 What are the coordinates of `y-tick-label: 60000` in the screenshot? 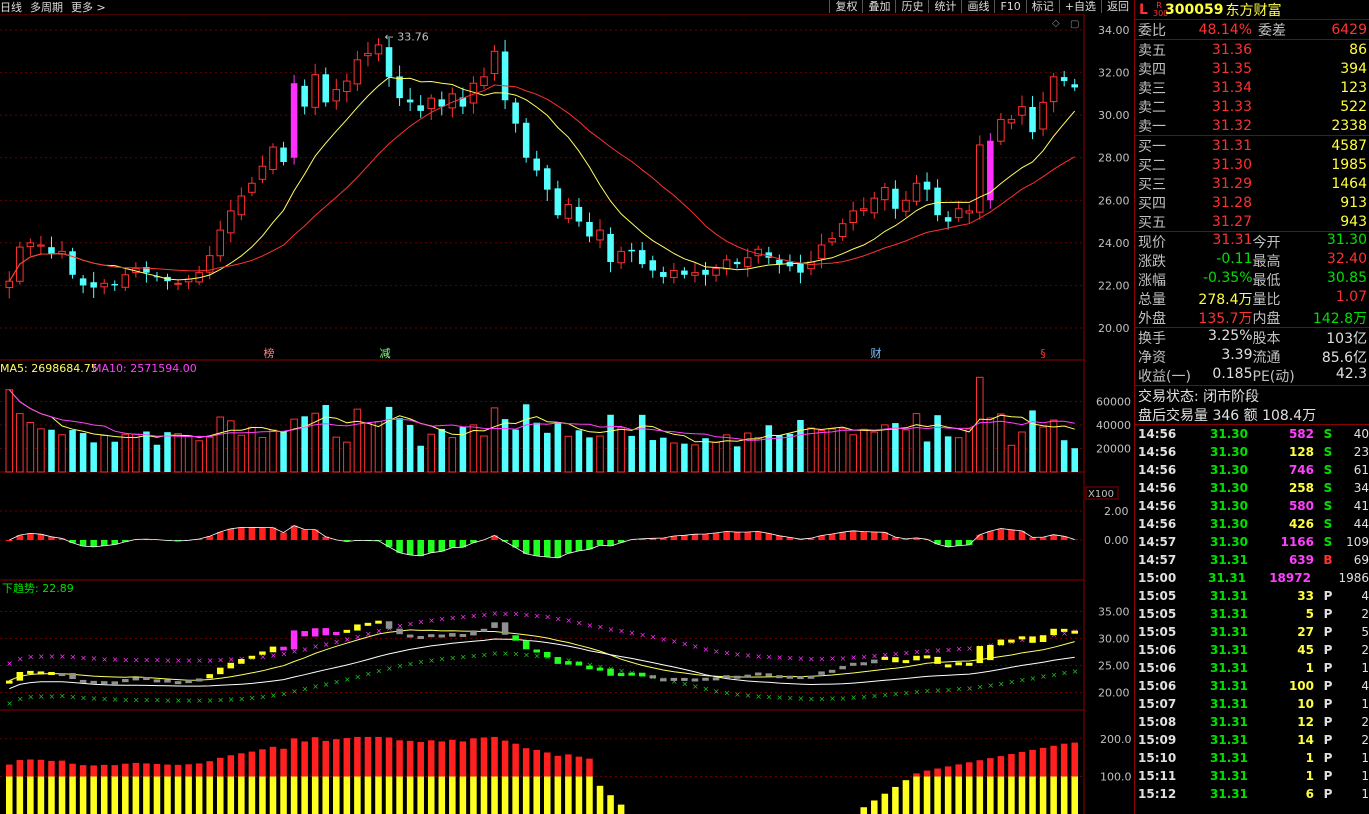 It's located at (1113, 402).